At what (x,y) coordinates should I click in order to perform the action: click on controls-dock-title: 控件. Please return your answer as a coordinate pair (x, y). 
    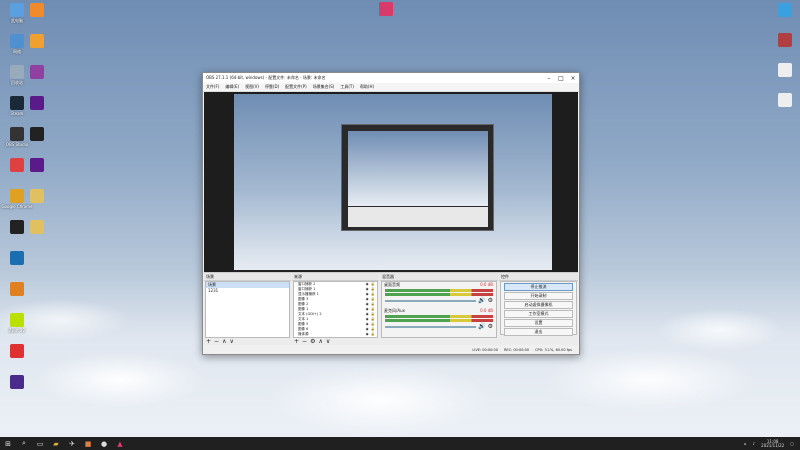
    Looking at the image, I should click on (538, 277).